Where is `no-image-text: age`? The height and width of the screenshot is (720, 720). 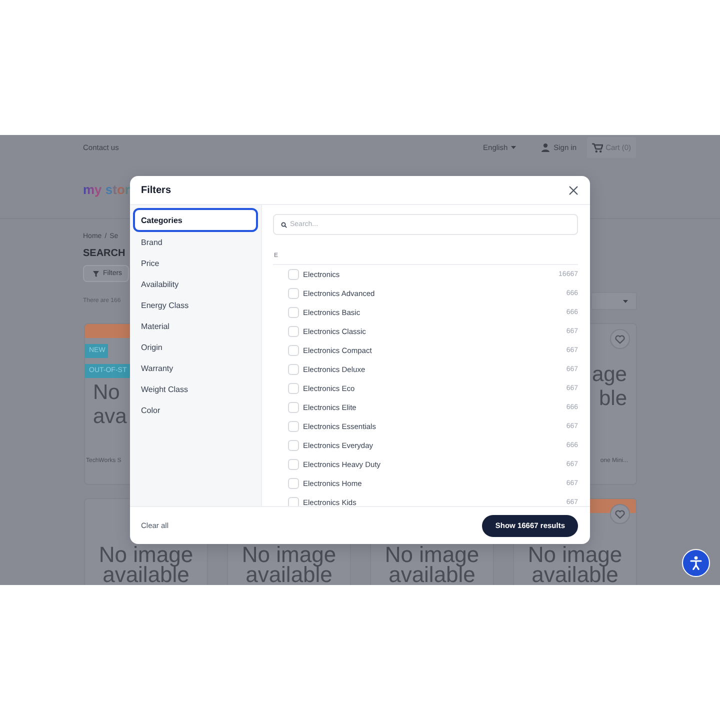 no-image-text: age is located at coordinates (609, 375).